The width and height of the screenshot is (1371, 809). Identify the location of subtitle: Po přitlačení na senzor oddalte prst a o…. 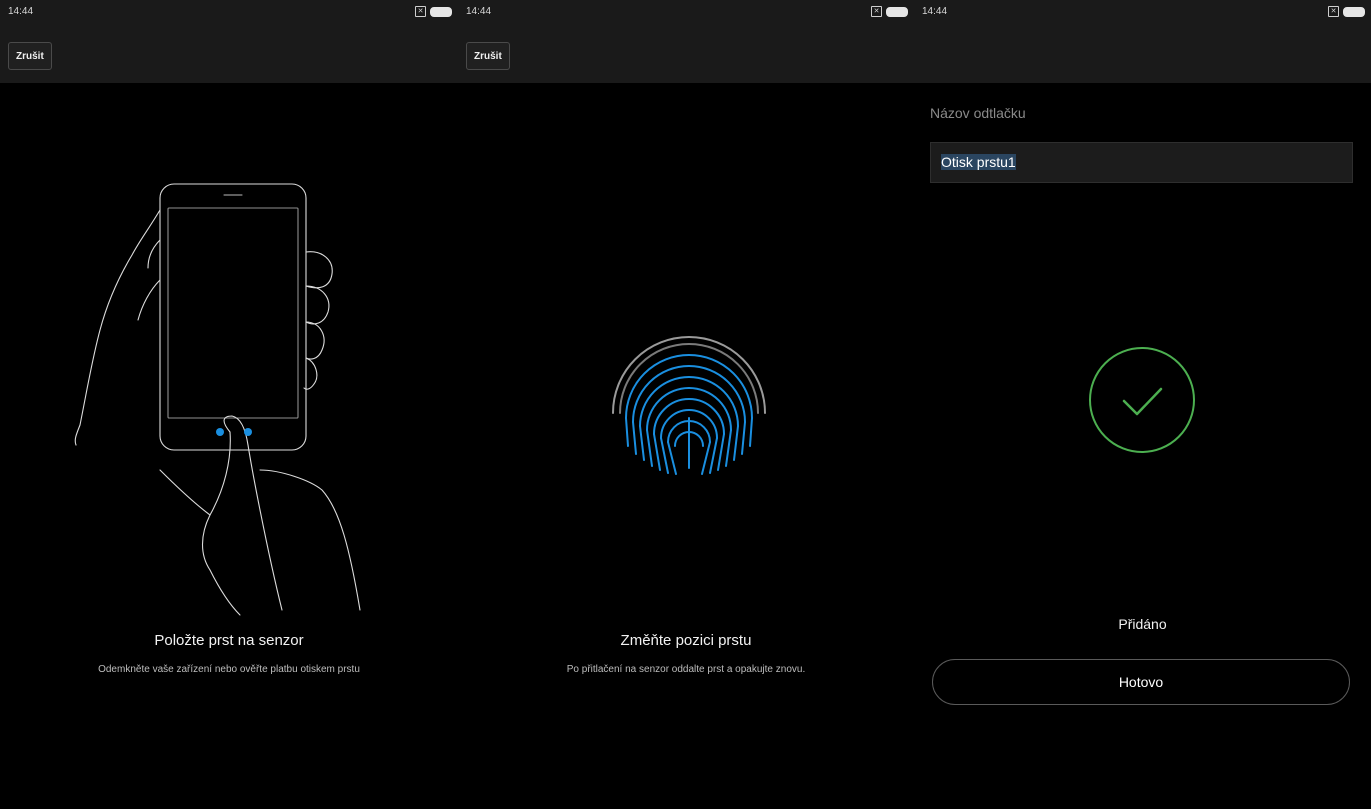
(686, 669).